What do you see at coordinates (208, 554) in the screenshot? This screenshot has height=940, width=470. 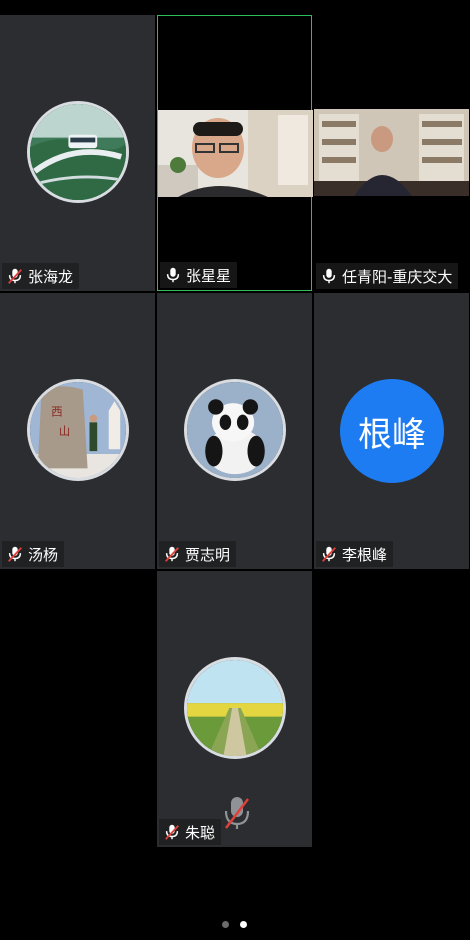 I see `participant-name: 贾志明` at bounding box center [208, 554].